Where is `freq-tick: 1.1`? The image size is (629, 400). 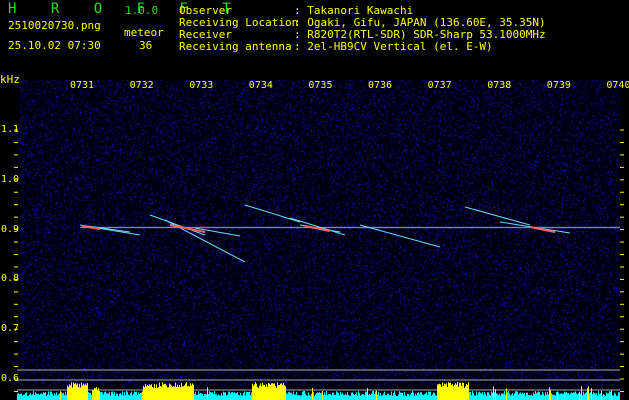 freq-tick: 1.1 is located at coordinates (10, 129).